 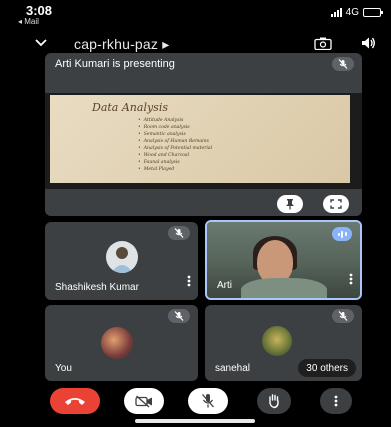 What do you see at coordinates (224, 285) in the screenshot?
I see `participant-name: Arti` at bounding box center [224, 285].